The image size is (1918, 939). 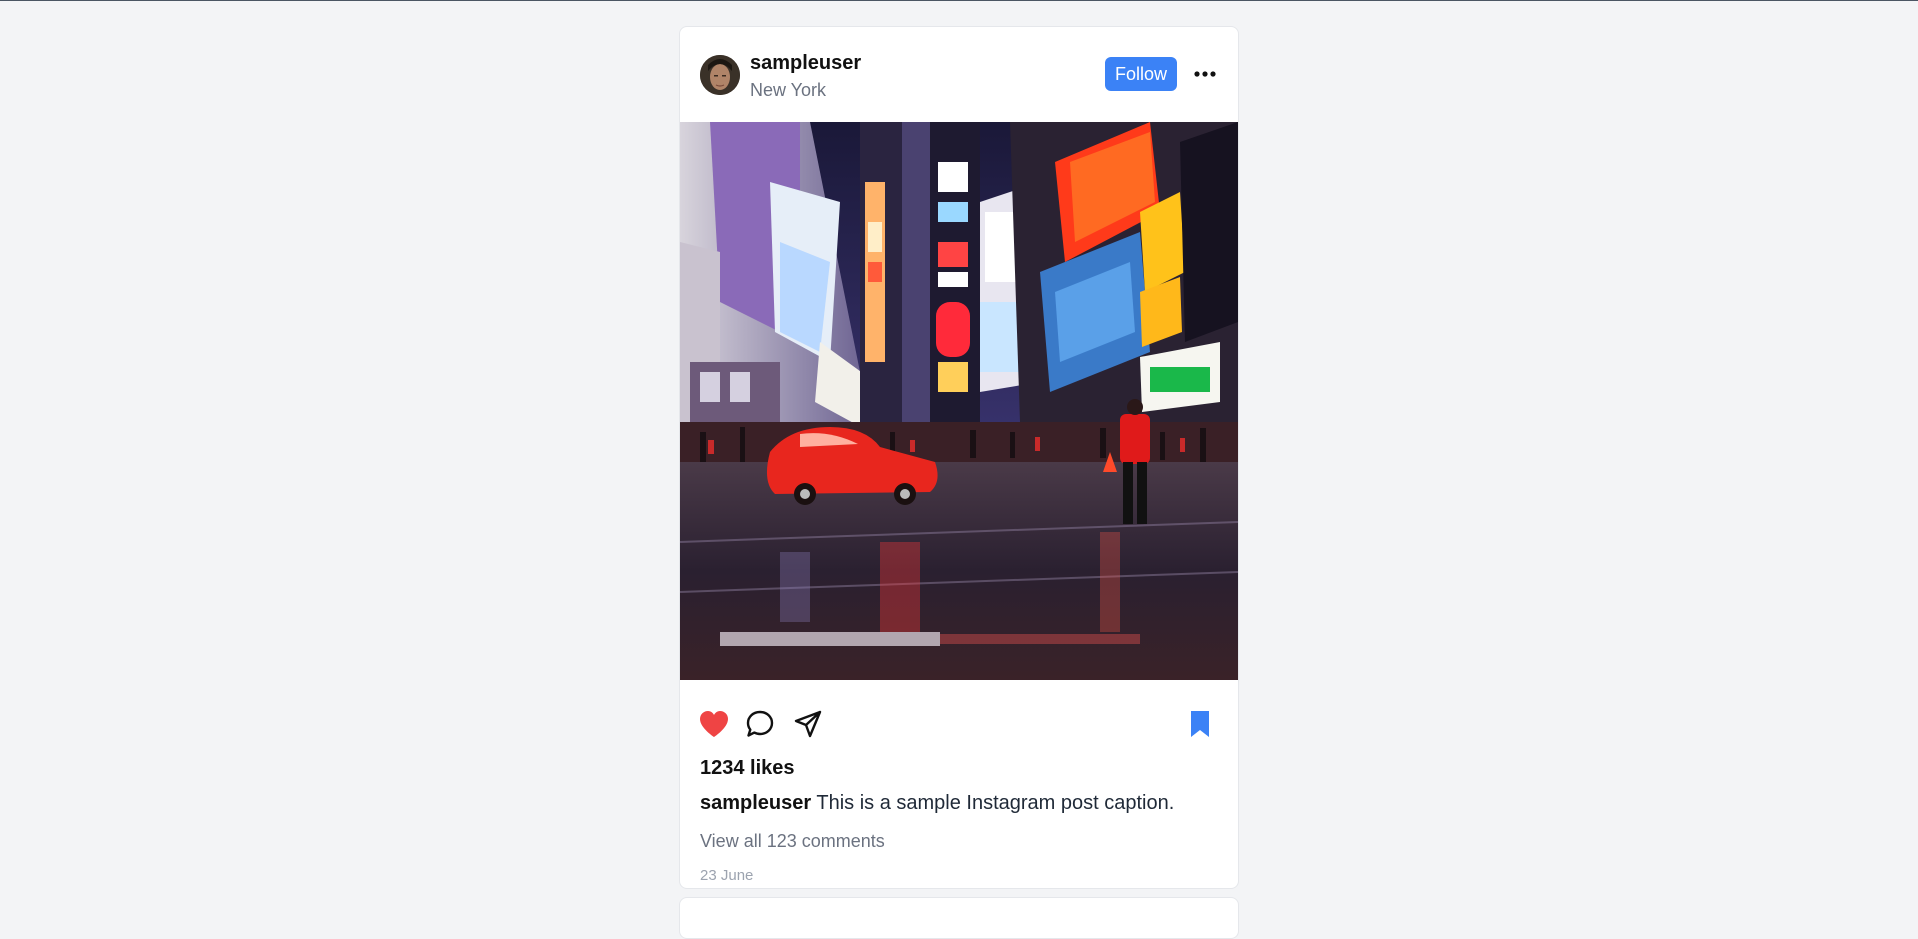 I want to click on post-header: sampleuser New York Follow, so click(x=959, y=74).